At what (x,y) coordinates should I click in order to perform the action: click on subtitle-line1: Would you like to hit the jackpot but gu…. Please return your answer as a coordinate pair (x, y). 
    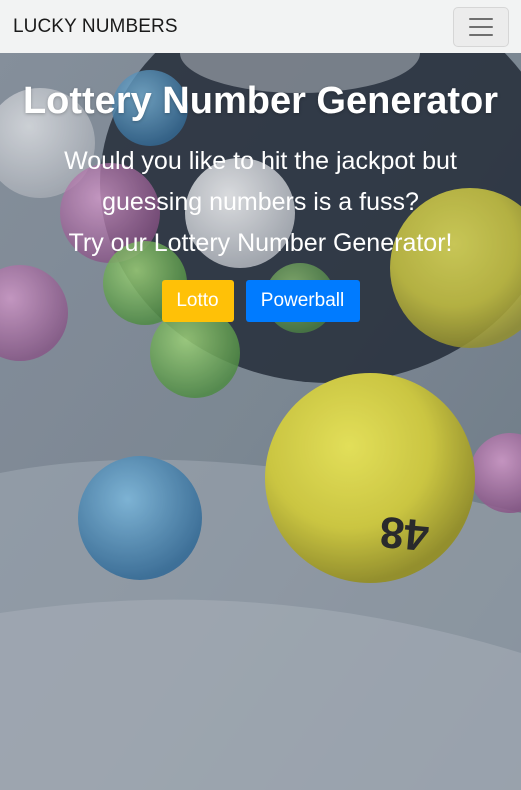
    Looking at the image, I should click on (260, 181).